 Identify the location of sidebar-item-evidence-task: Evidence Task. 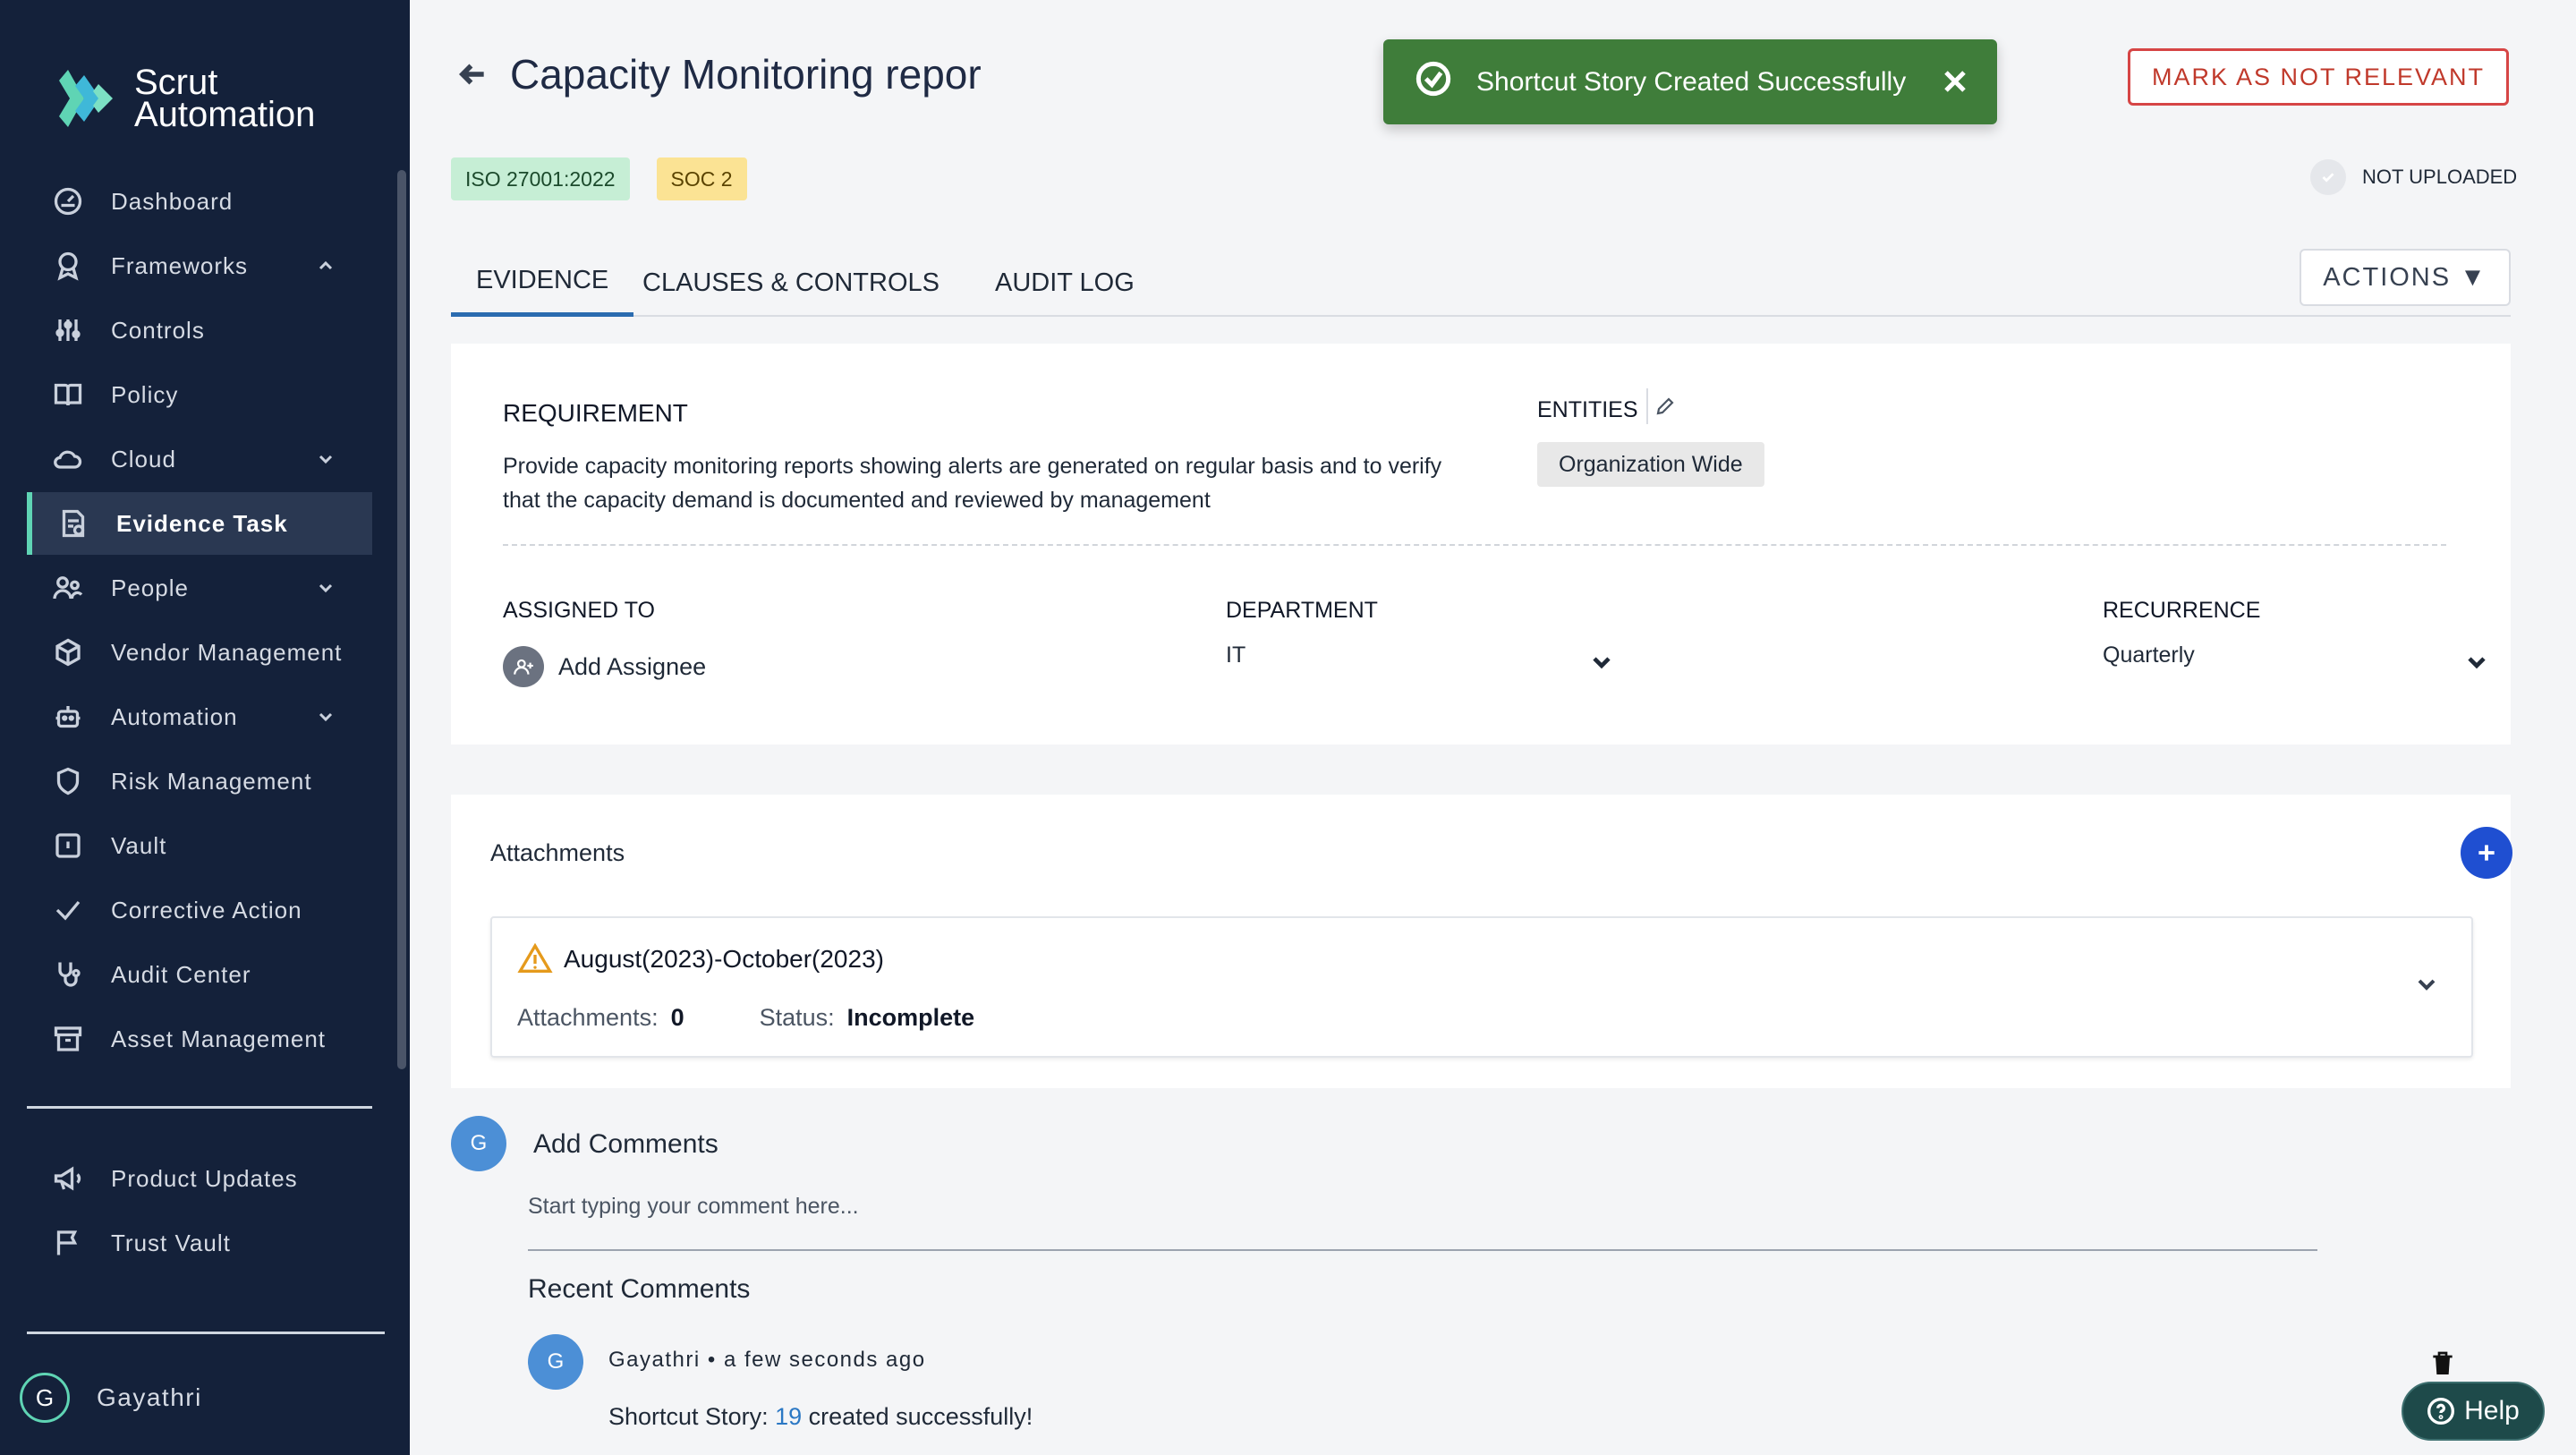
(199, 523).